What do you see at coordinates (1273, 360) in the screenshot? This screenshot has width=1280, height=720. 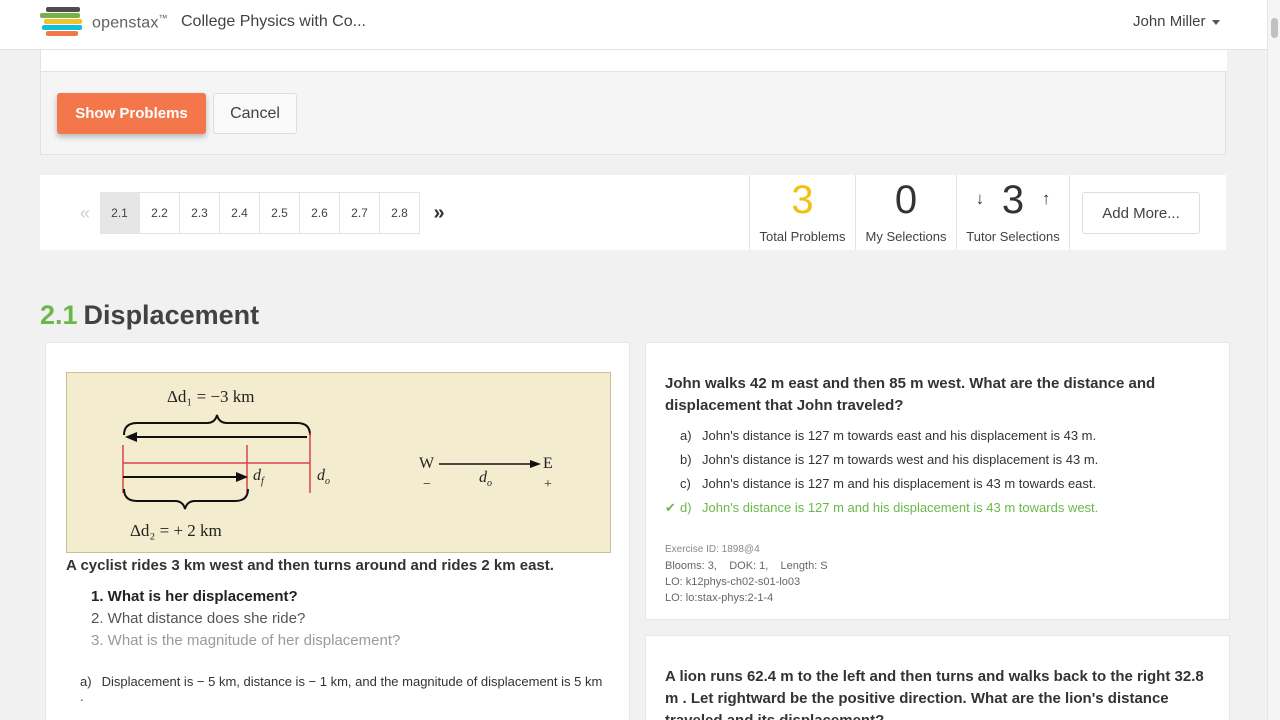 I see `page-scrollbar` at bounding box center [1273, 360].